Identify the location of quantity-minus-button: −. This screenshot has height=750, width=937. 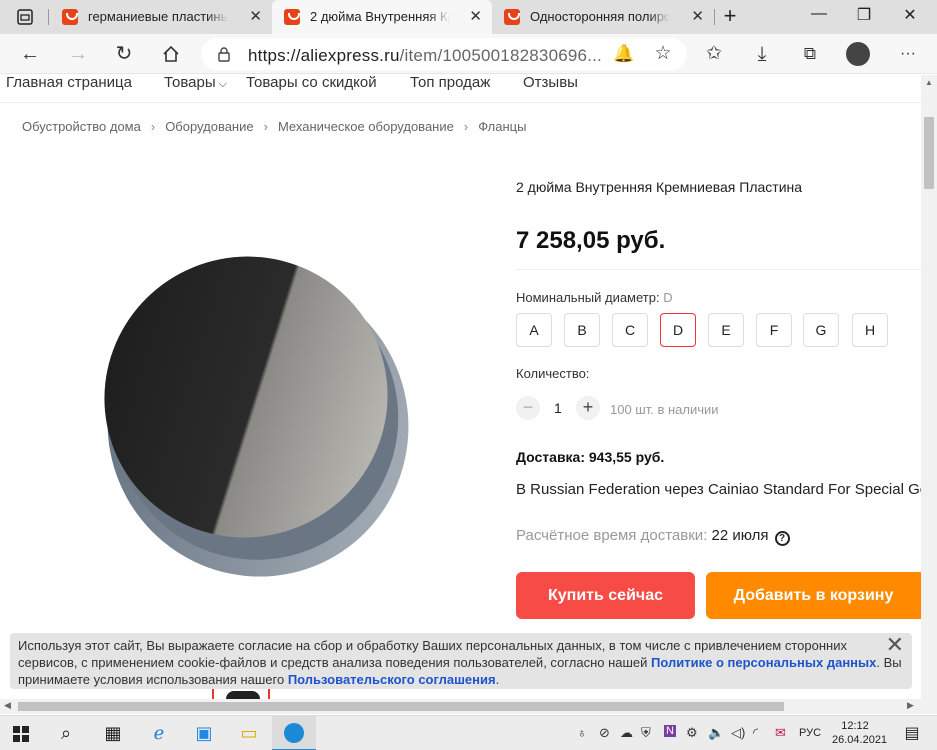
(528, 408).